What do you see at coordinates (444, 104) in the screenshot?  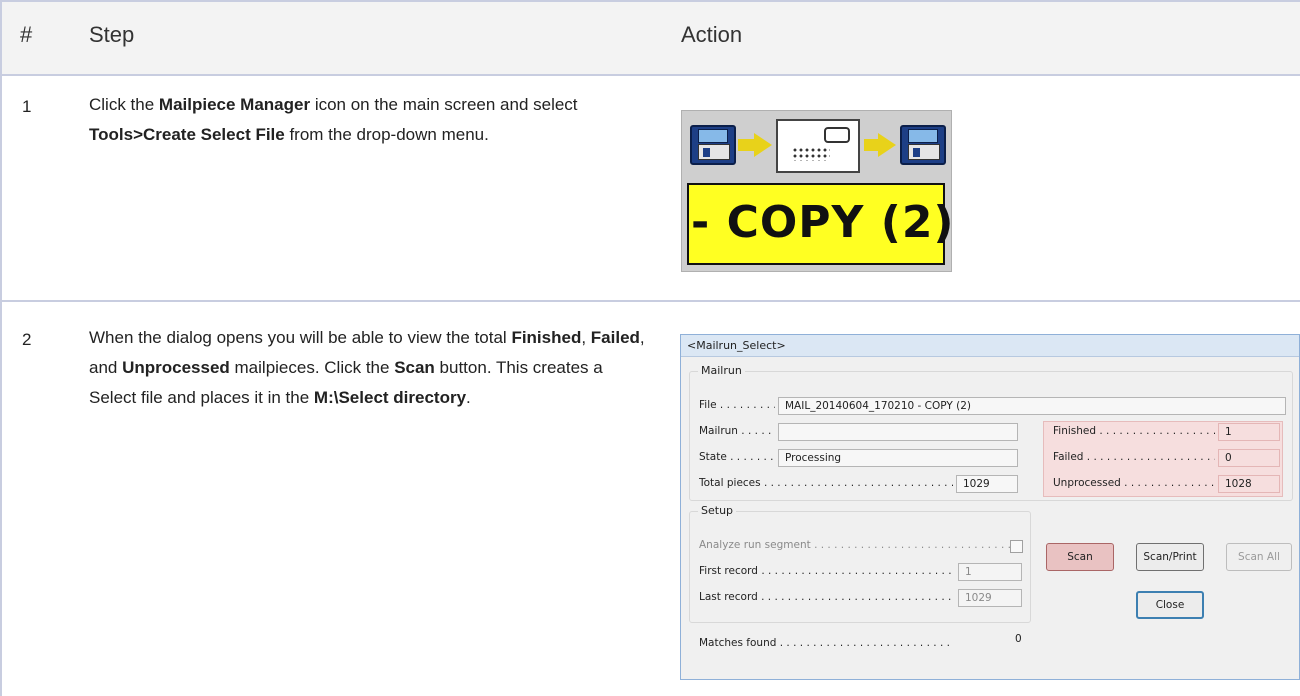 I see `text-run: icon on the main screen and select` at bounding box center [444, 104].